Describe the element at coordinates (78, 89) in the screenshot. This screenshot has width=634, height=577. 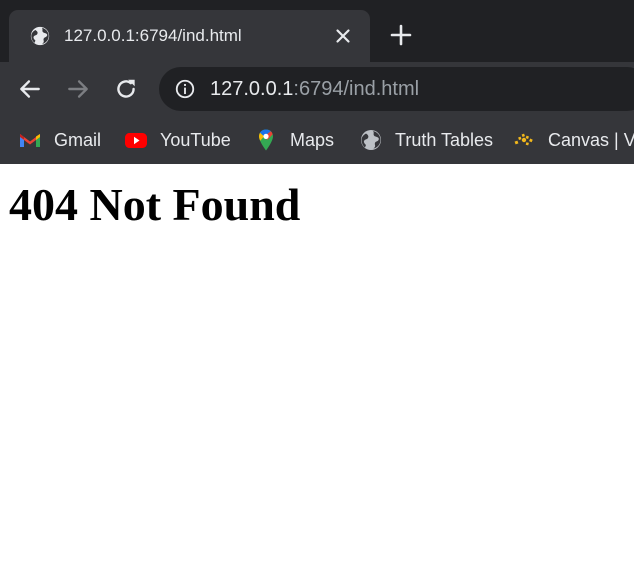
I see `arrow-right-icon` at that location.